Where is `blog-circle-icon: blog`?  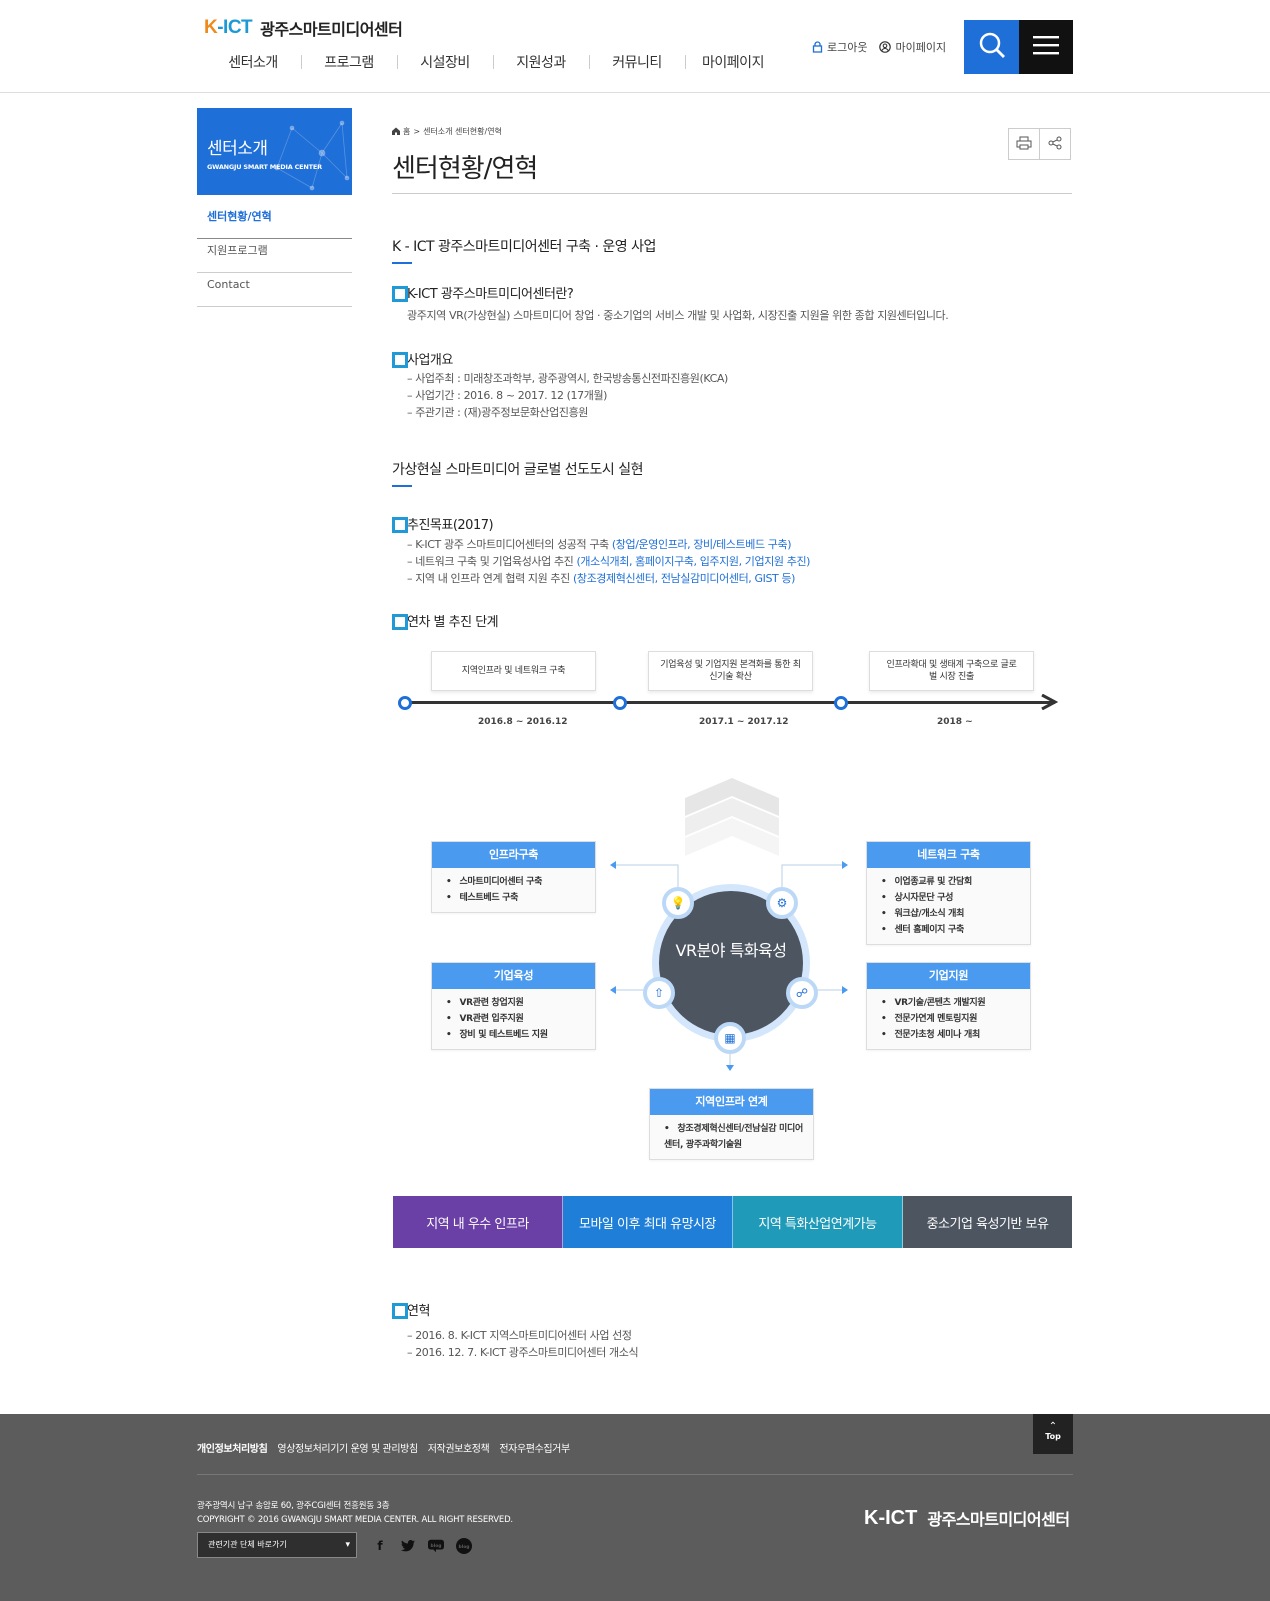 blog-circle-icon: blog is located at coordinates (464, 1546).